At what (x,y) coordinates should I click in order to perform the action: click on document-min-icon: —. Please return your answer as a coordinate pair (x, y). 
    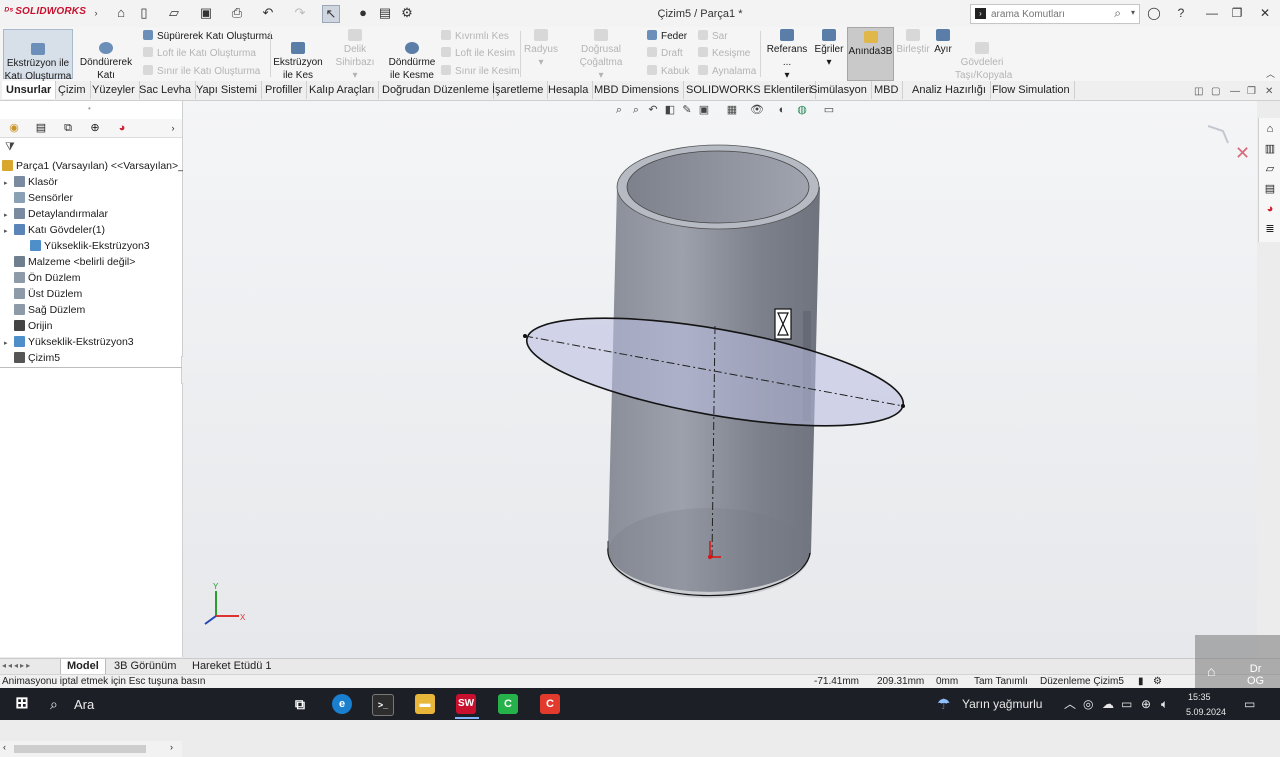
    Looking at the image, I should click on (1235, 91).